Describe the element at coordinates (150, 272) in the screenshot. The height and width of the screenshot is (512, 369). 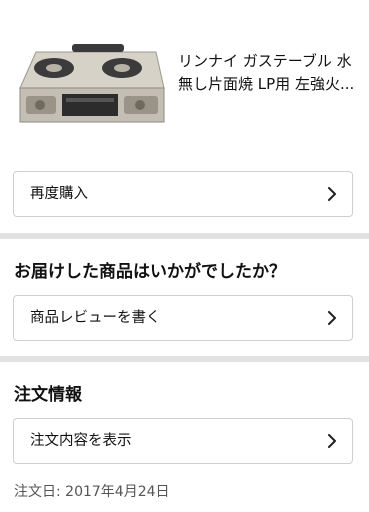
I see `review-heading: お届けした商品はいかがでしたか？` at that location.